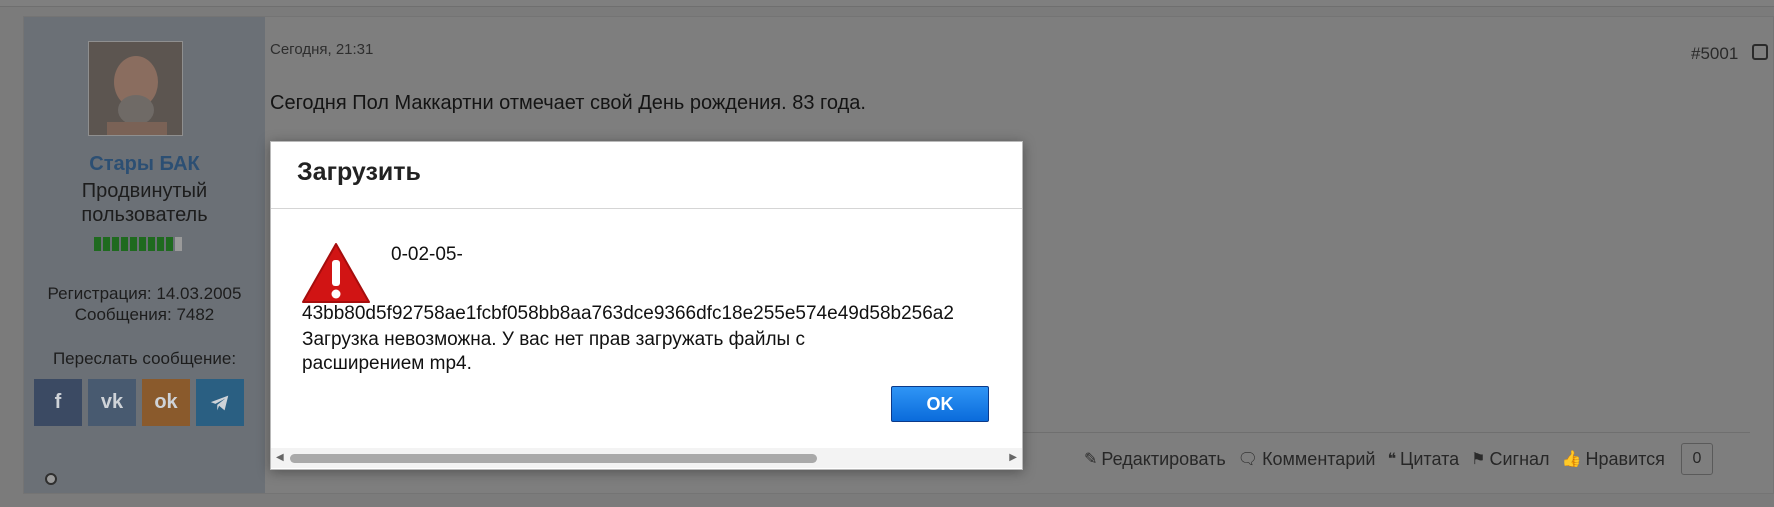 This screenshot has height=507, width=1774. What do you see at coordinates (1248, 459) in the screenshot?
I see `comment-icon: 🗨` at bounding box center [1248, 459].